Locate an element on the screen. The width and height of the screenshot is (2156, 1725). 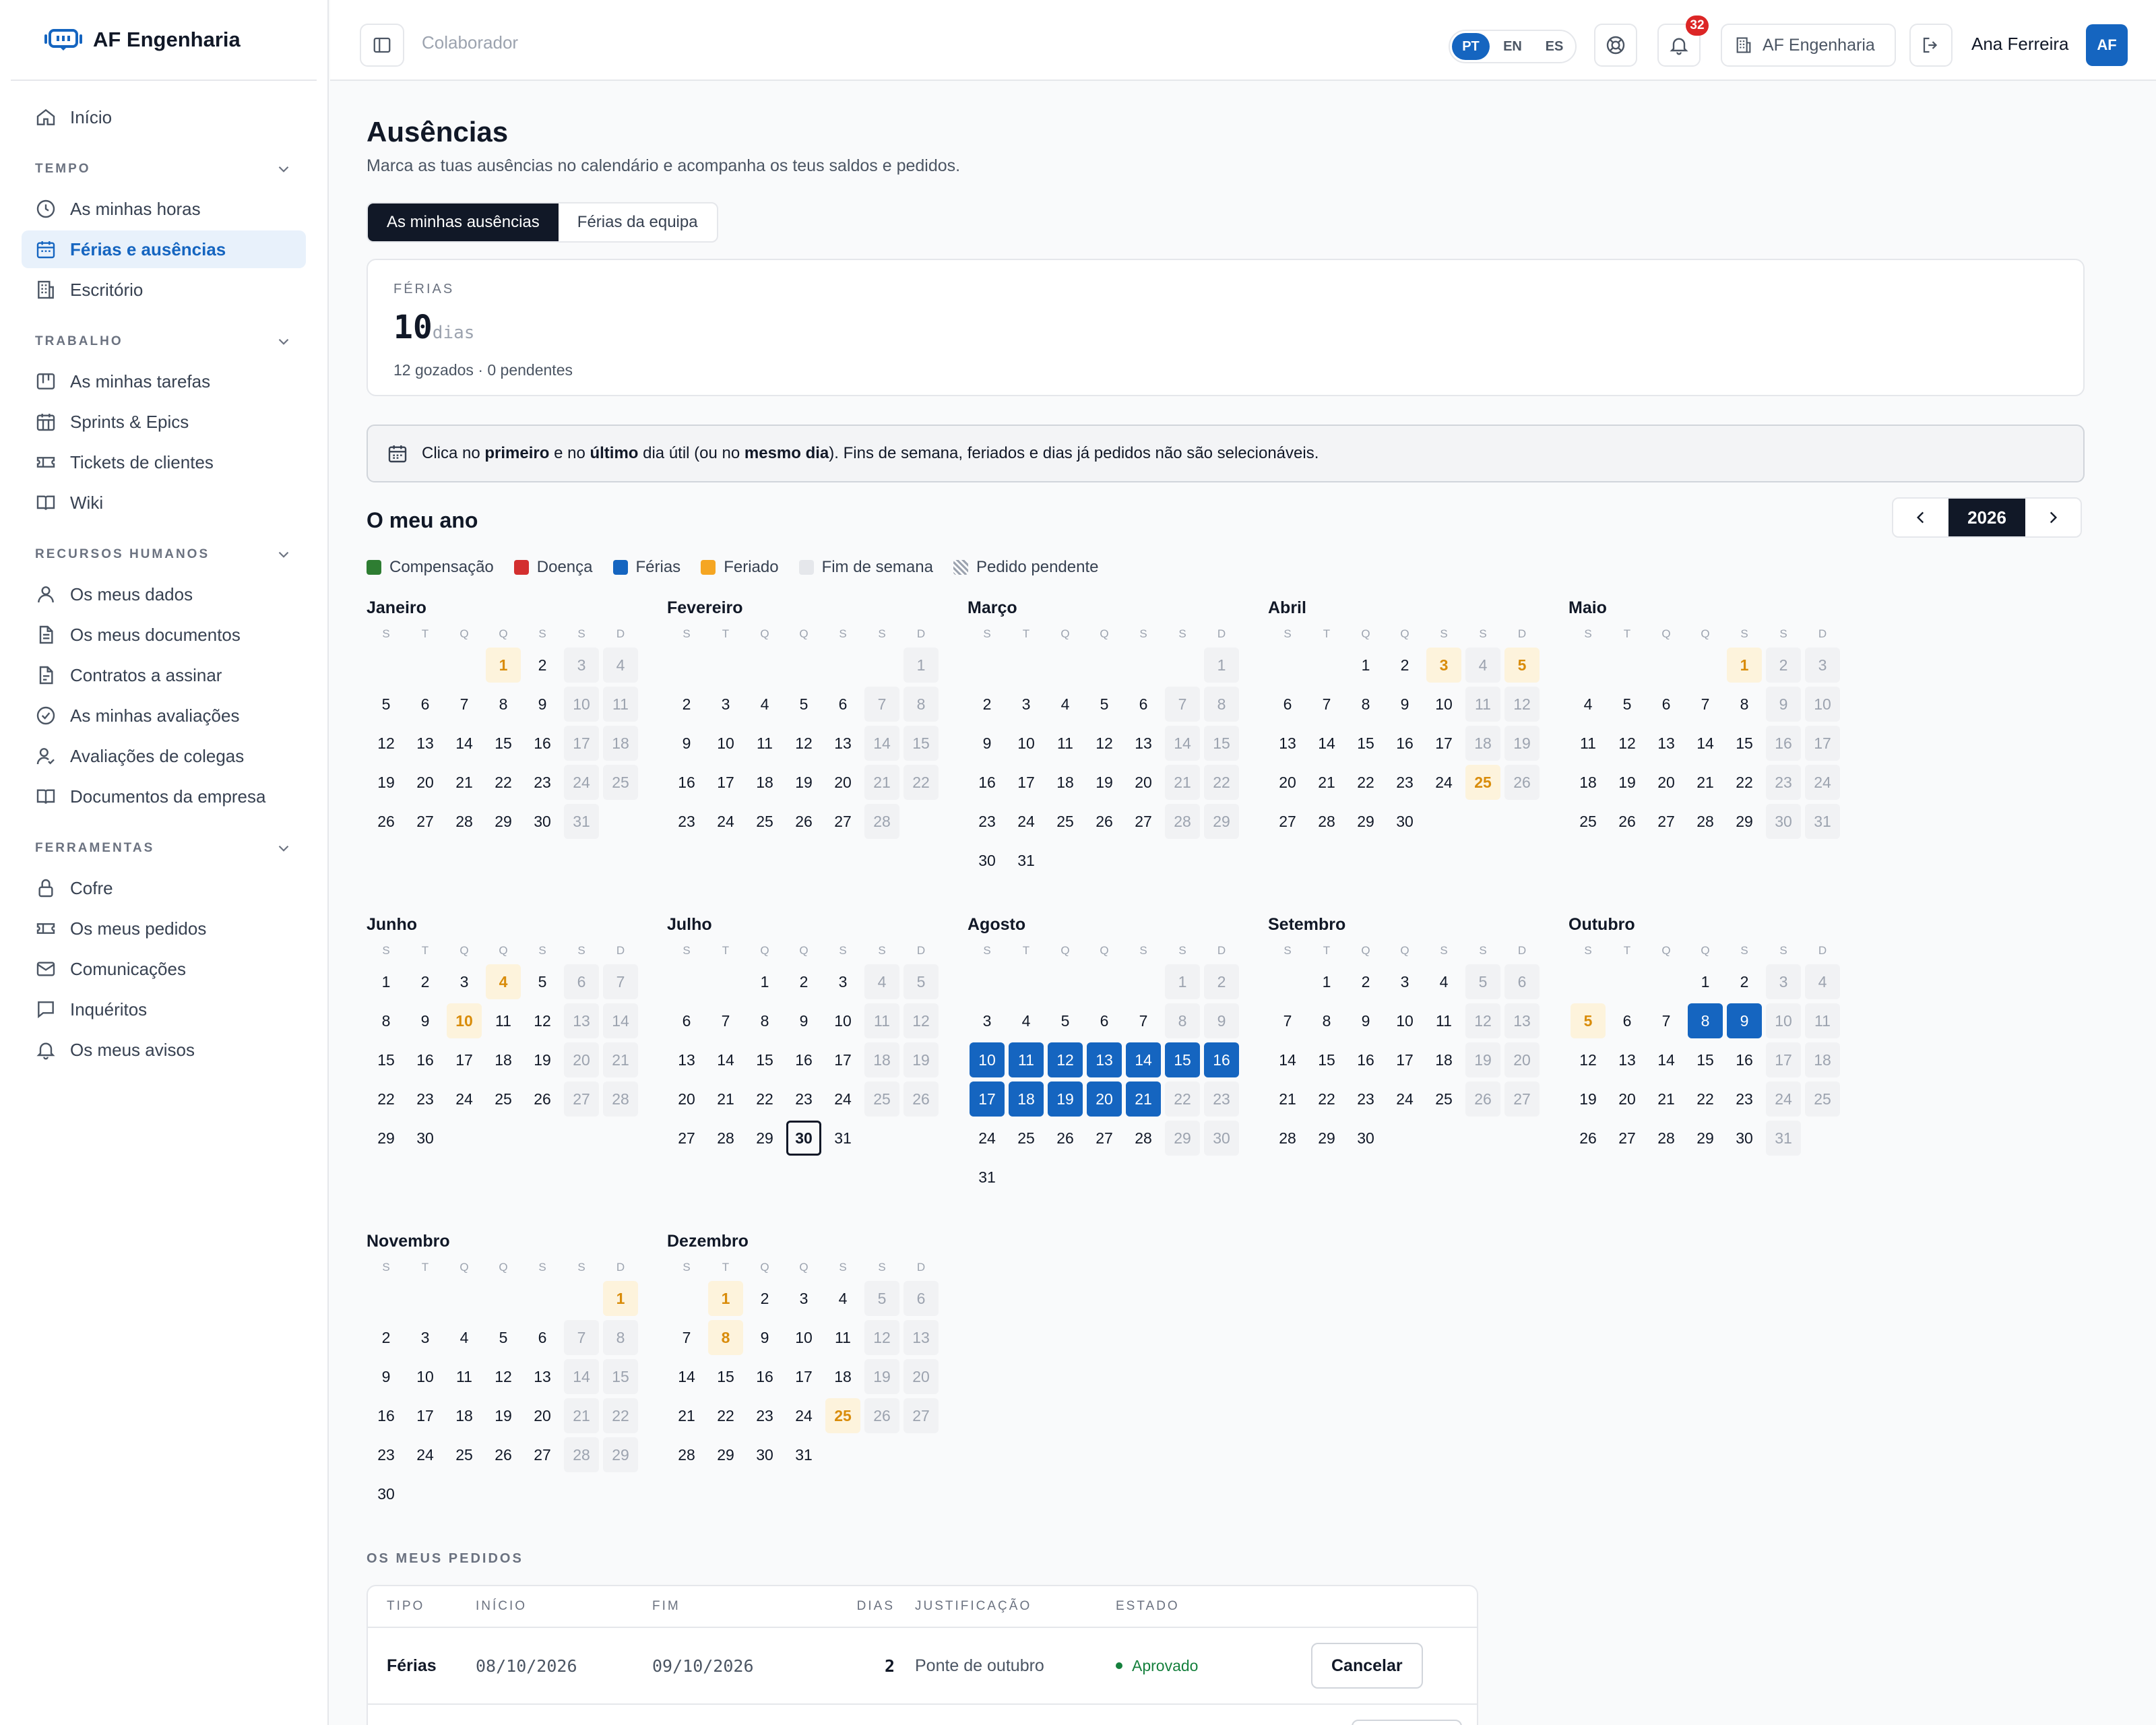
sidebar-item-sprints-epics: Sprints & Epics is located at coordinates (164, 422).